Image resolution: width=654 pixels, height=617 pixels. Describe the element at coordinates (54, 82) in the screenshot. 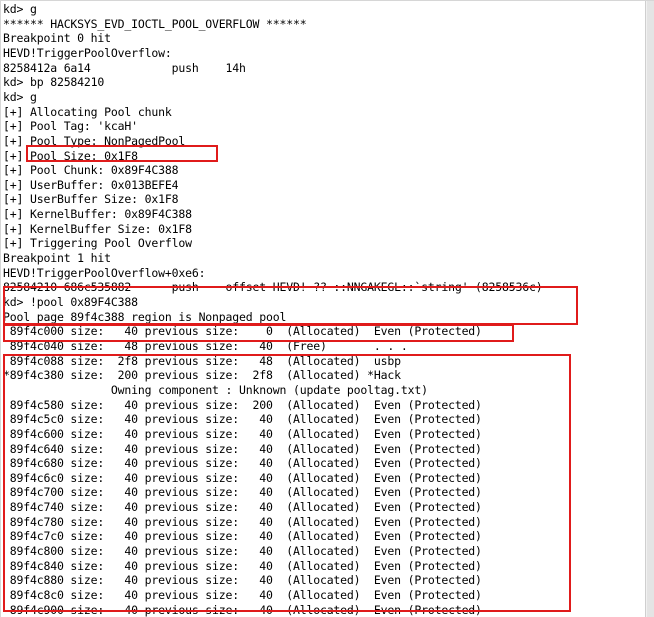

I see `console-line: kd> bp 82584210` at that location.